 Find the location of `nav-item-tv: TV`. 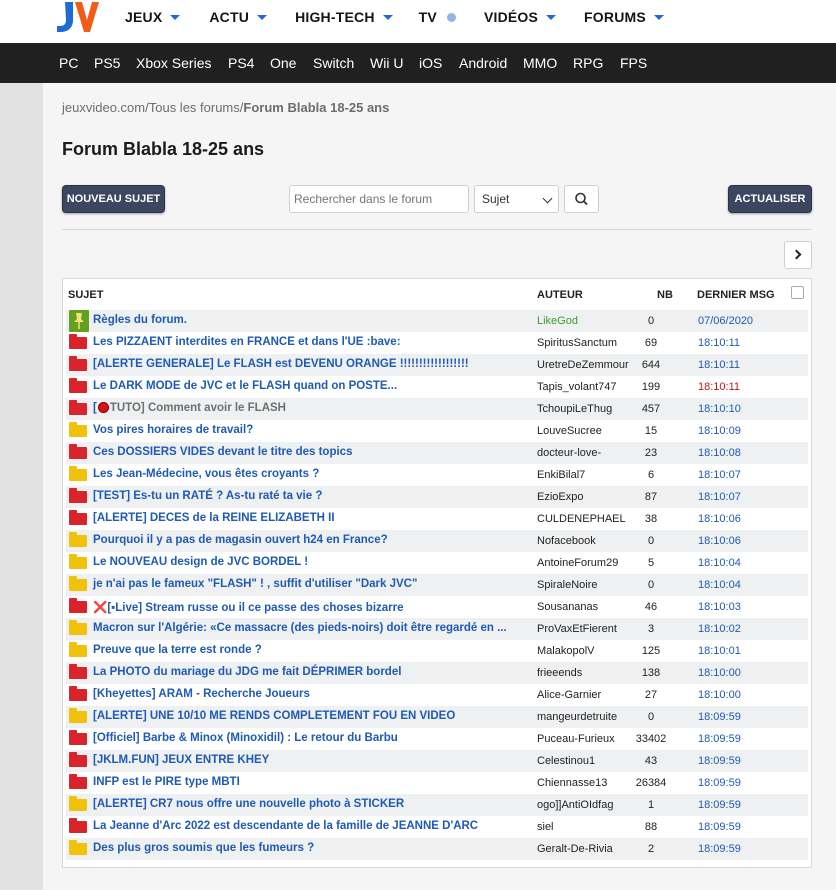

nav-item-tv: TV is located at coordinates (437, 17).